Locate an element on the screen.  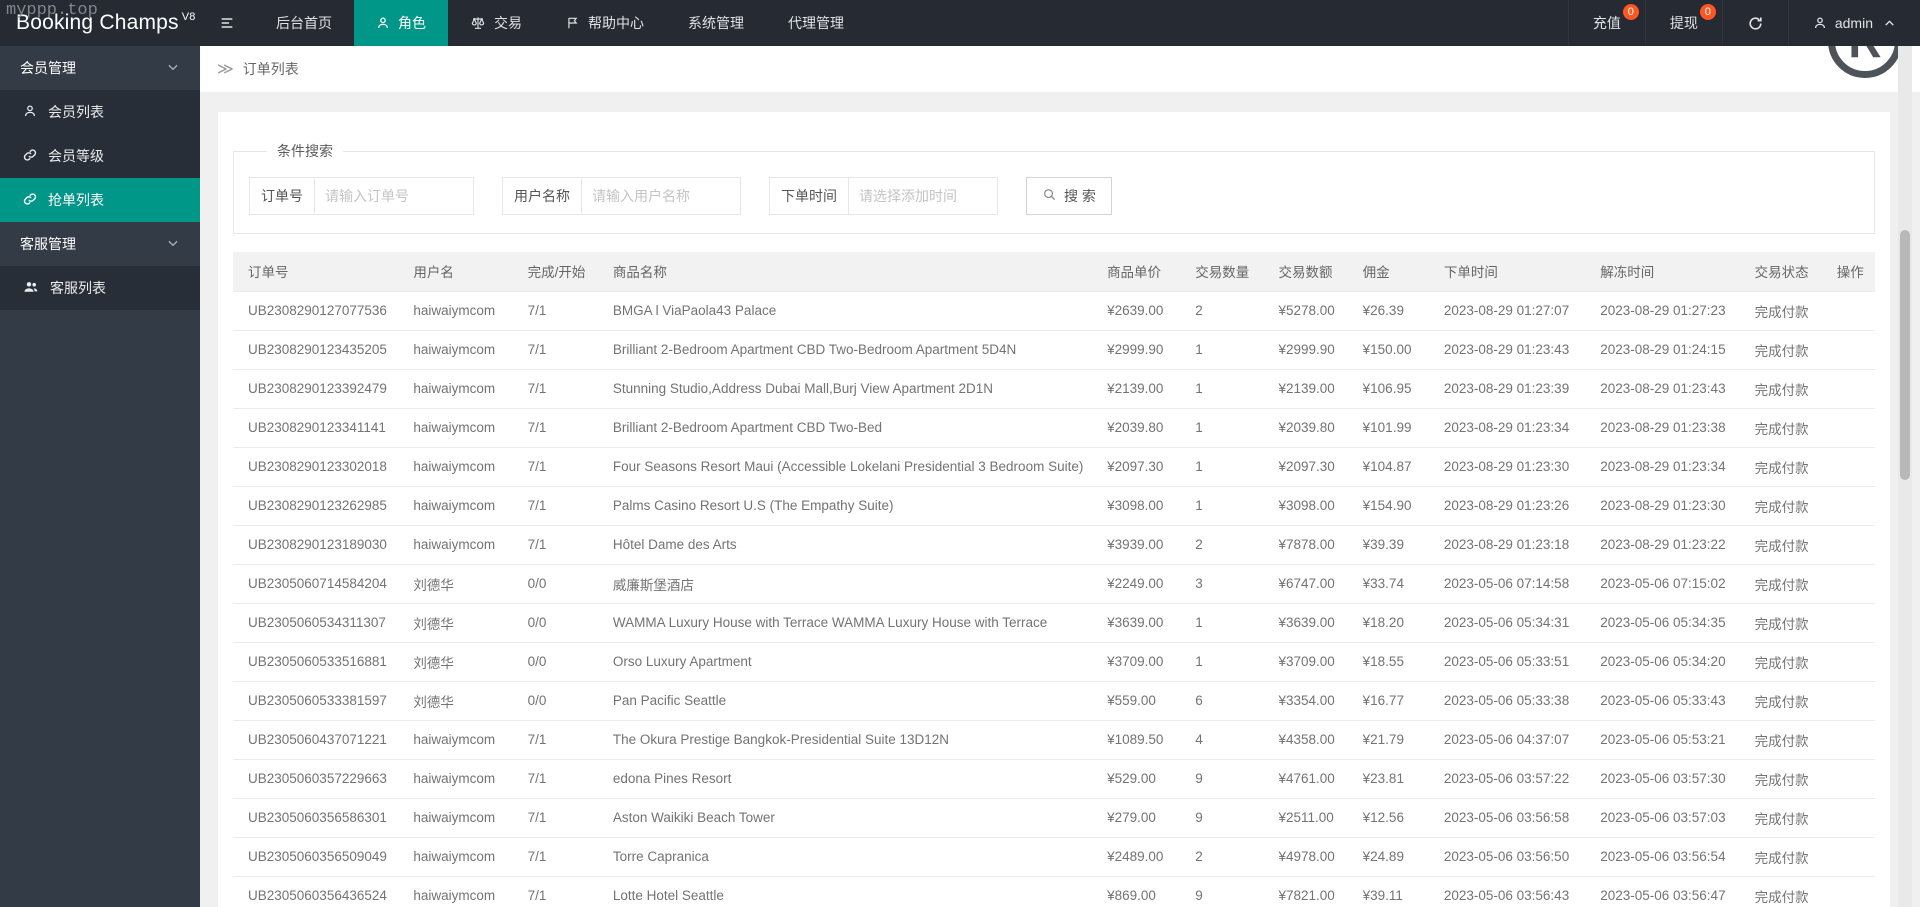
cell-unit-price: ¥1089.50 is located at coordinates (1136, 739).